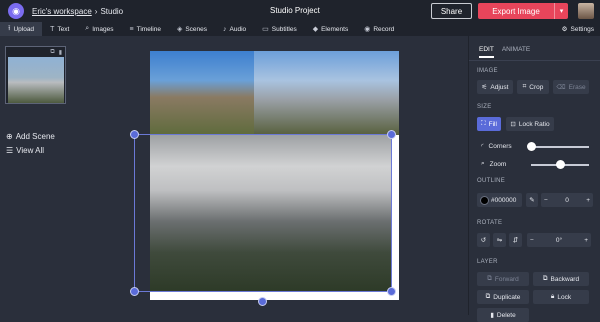 This screenshot has width=600, height=322. I want to click on selection-border-left, so click(134, 212).